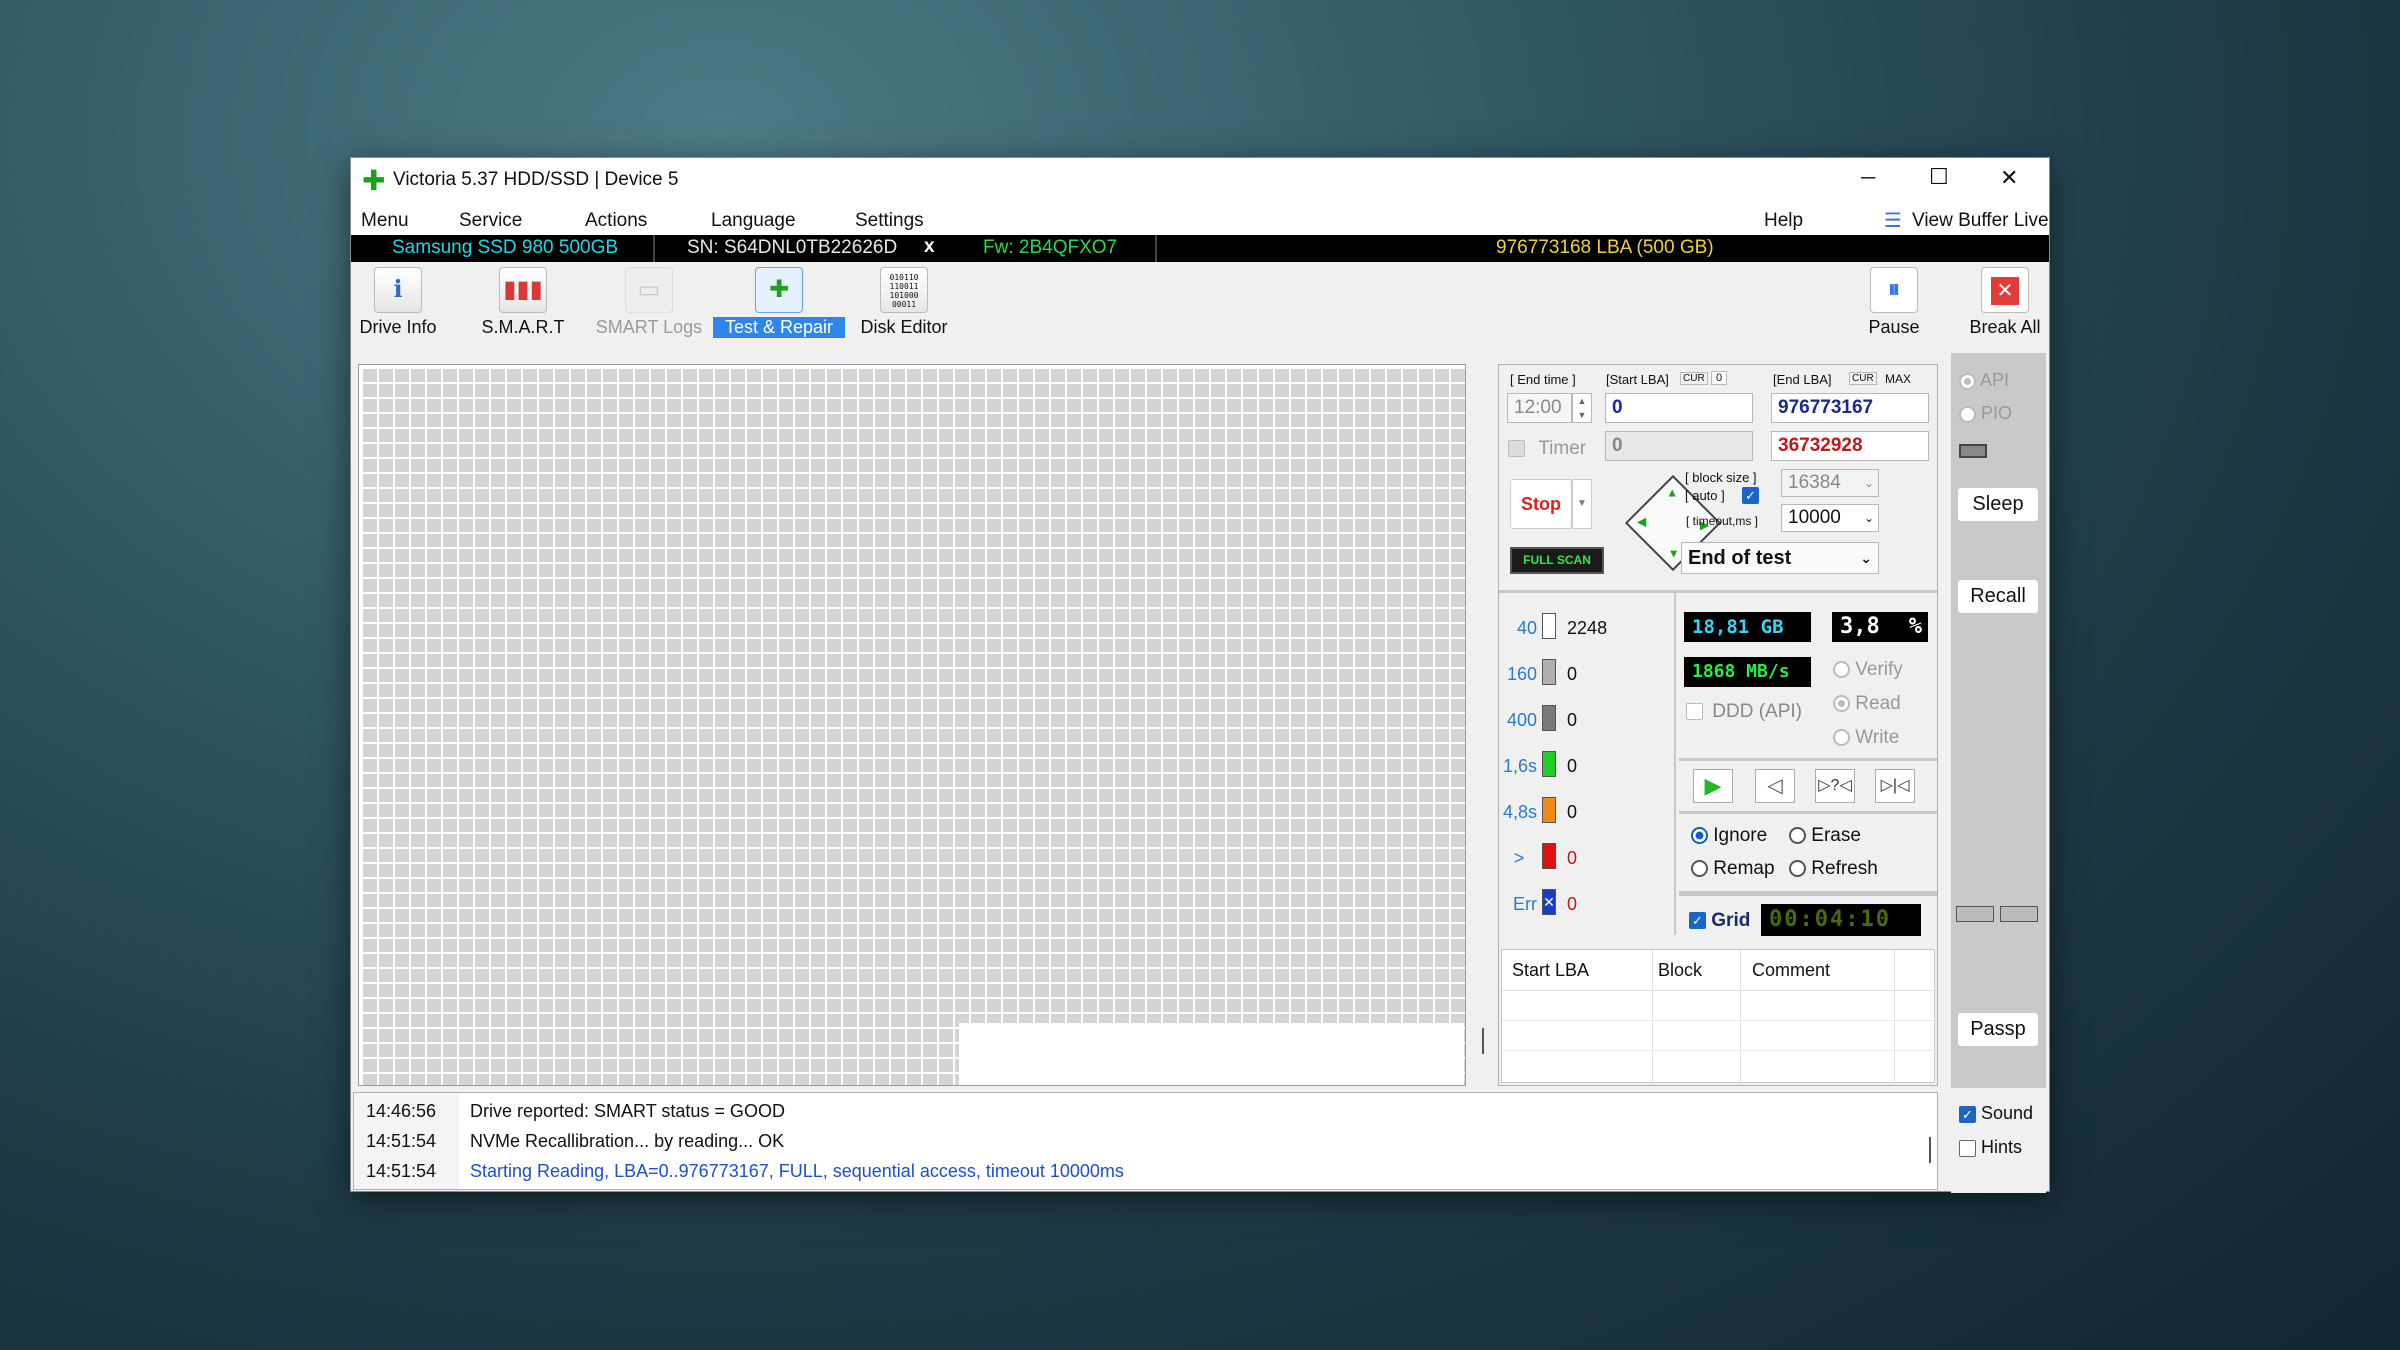 The width and height of the screenshot is (2400, 1350). I want to click on drive-info-button: ℹ Drive Info, so click(398, 302).